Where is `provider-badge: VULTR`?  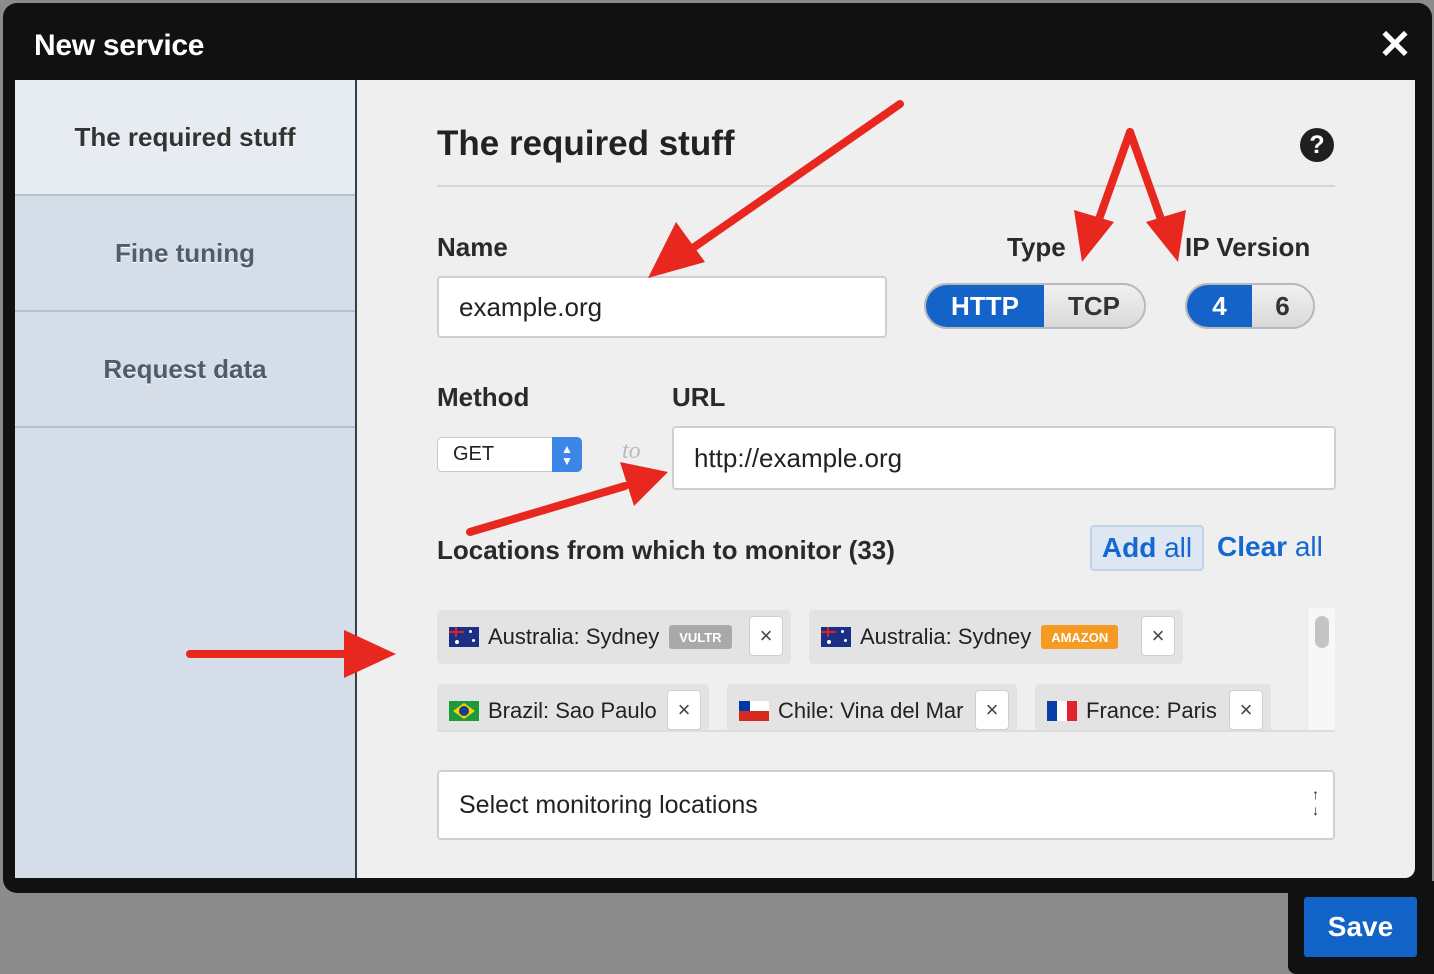 provider-badge: VULTR is located at coordinates (700, 637).